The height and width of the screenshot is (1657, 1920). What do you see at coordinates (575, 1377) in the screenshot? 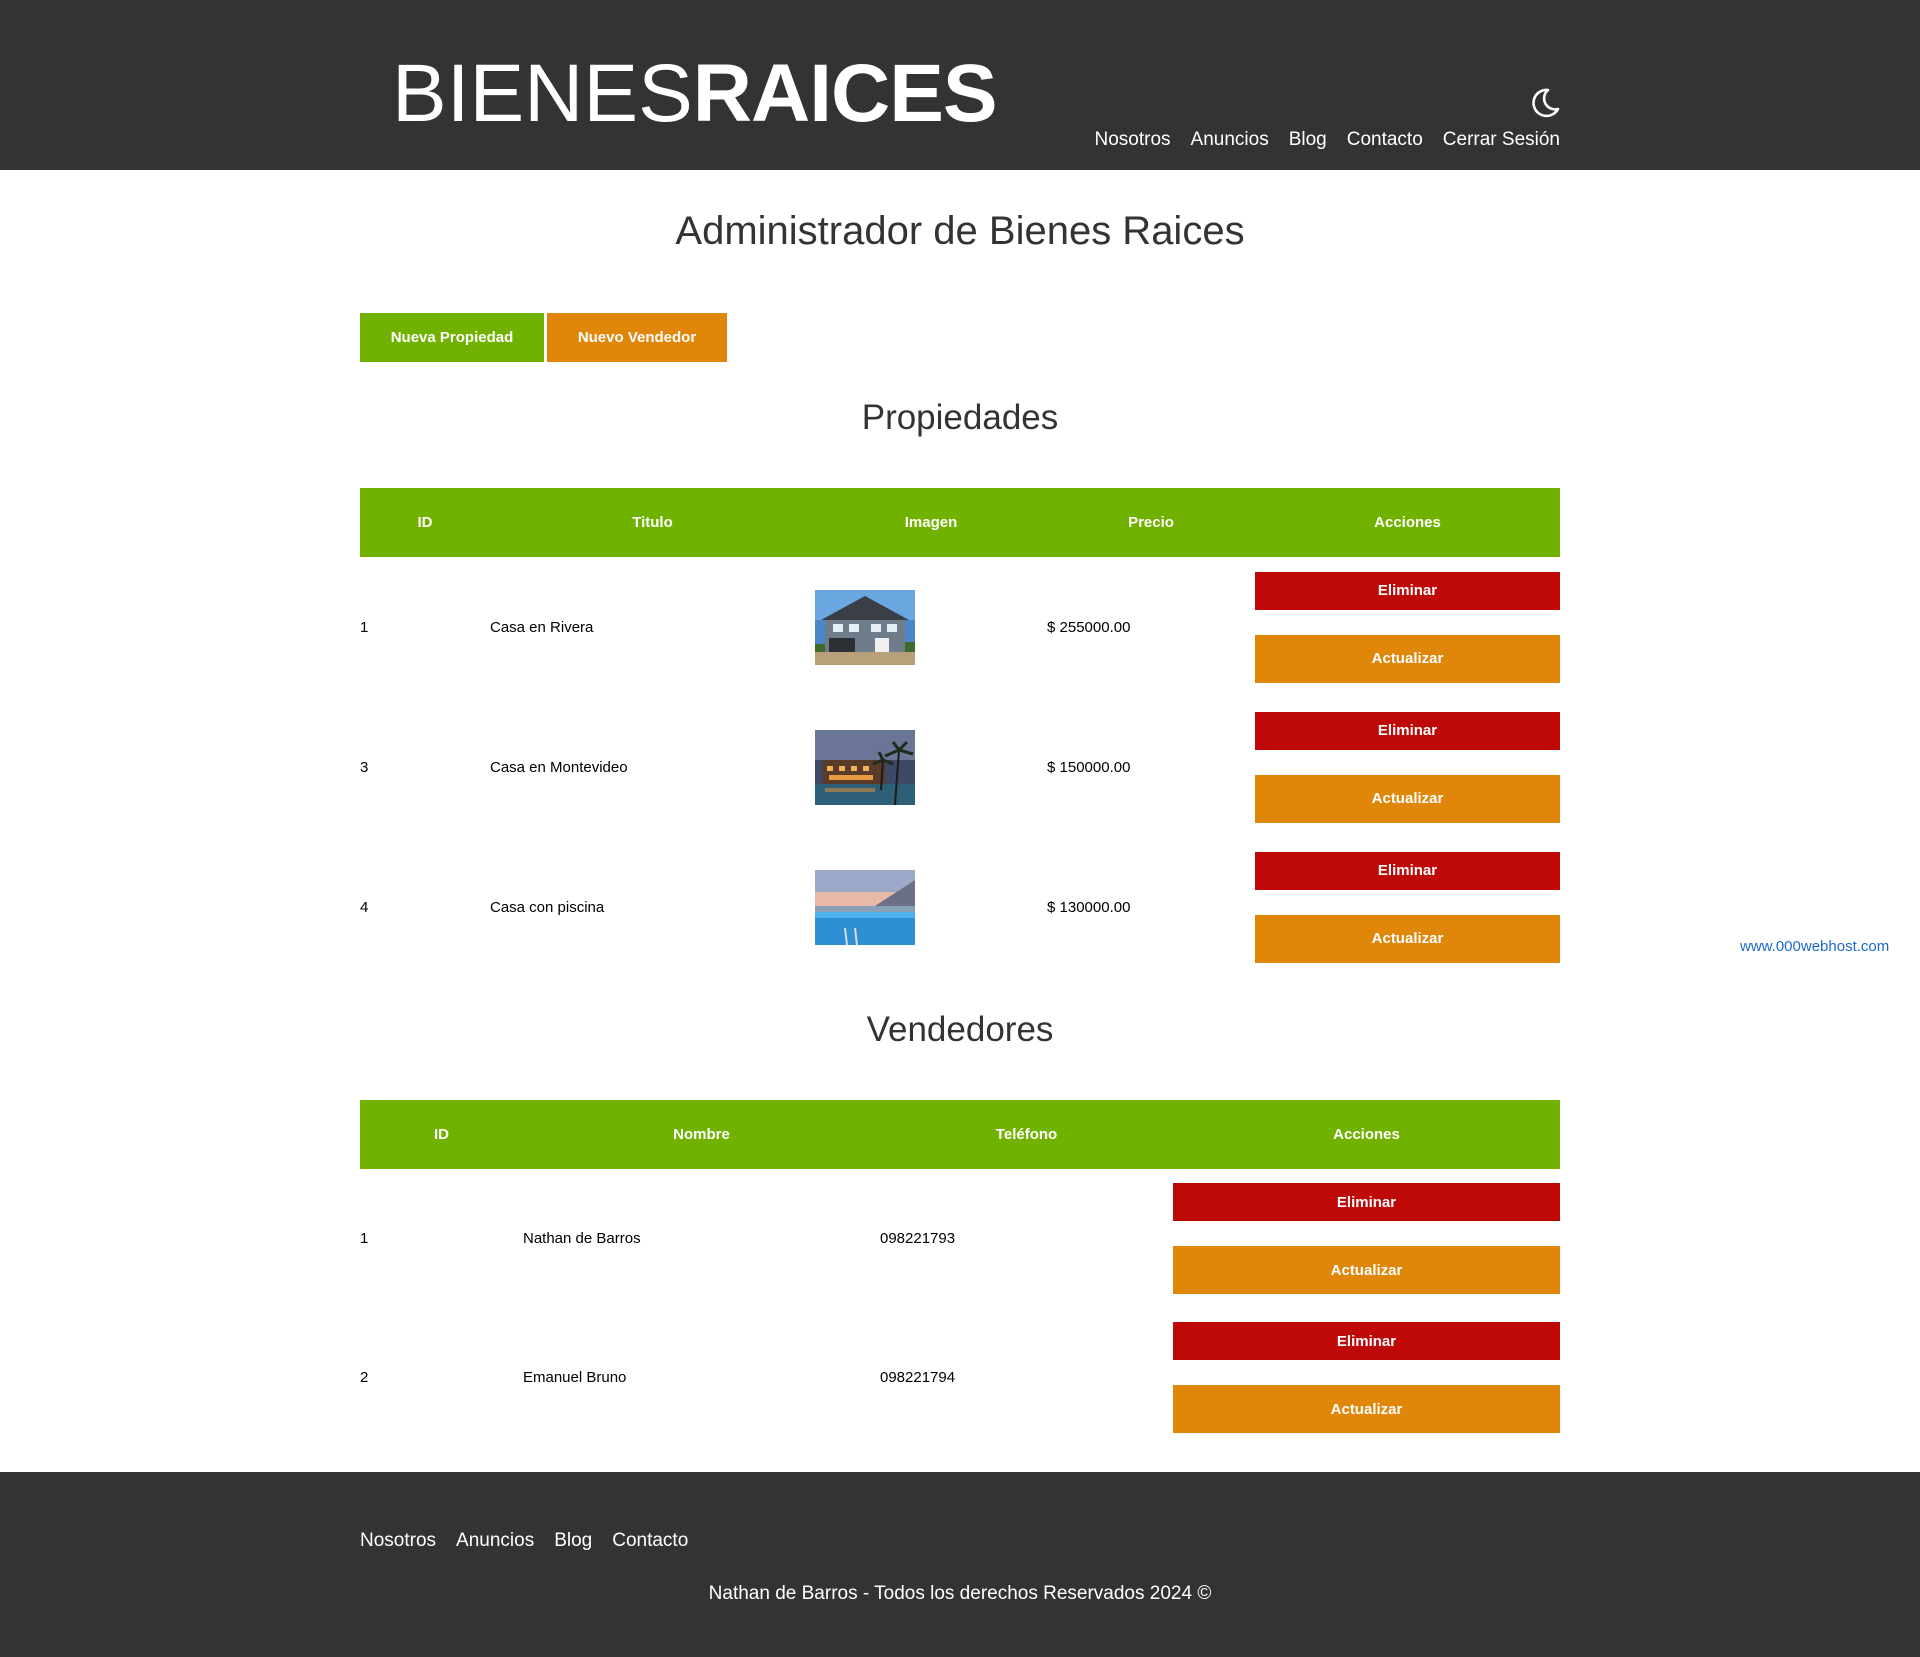
I see `seller-name: Emanuel Bruno` at bounding box center [575, 1377].